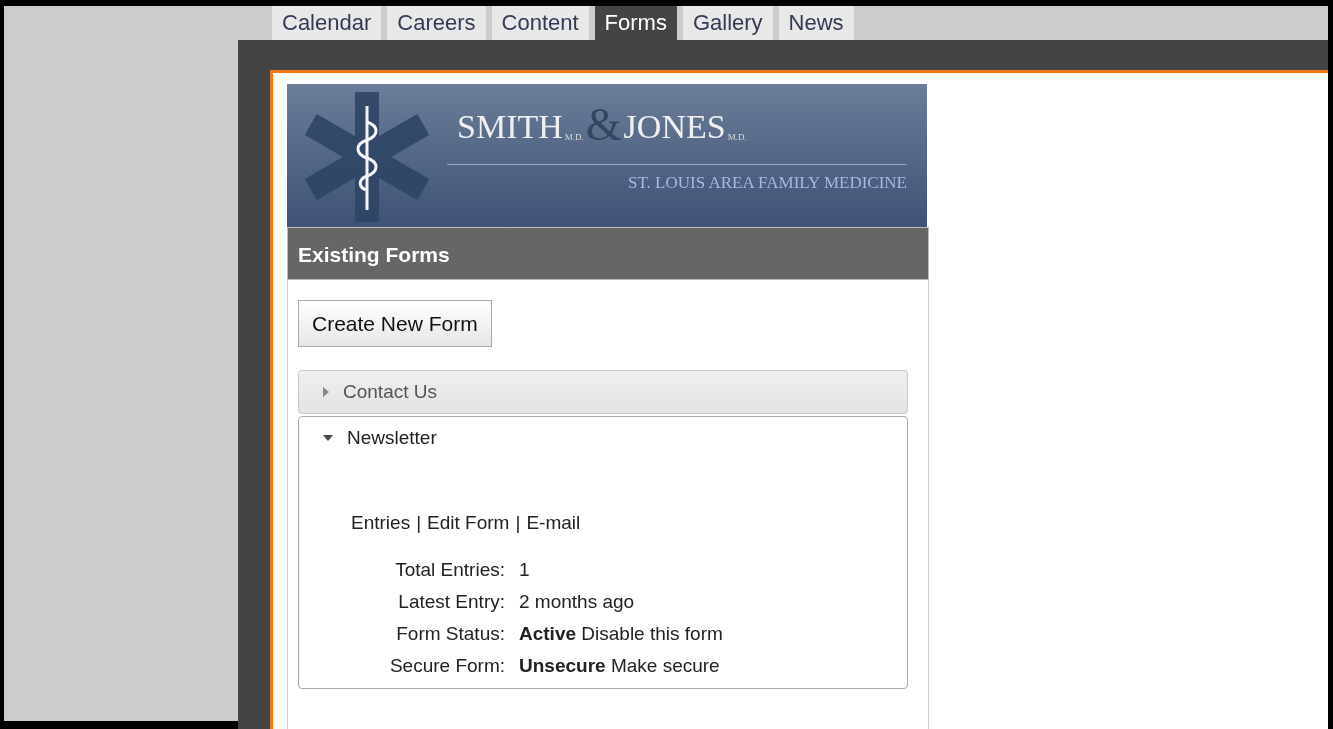  Describe the element at coordinates (327, 23) in the screenshot. I see `nav-tab: Calendar` at that location.